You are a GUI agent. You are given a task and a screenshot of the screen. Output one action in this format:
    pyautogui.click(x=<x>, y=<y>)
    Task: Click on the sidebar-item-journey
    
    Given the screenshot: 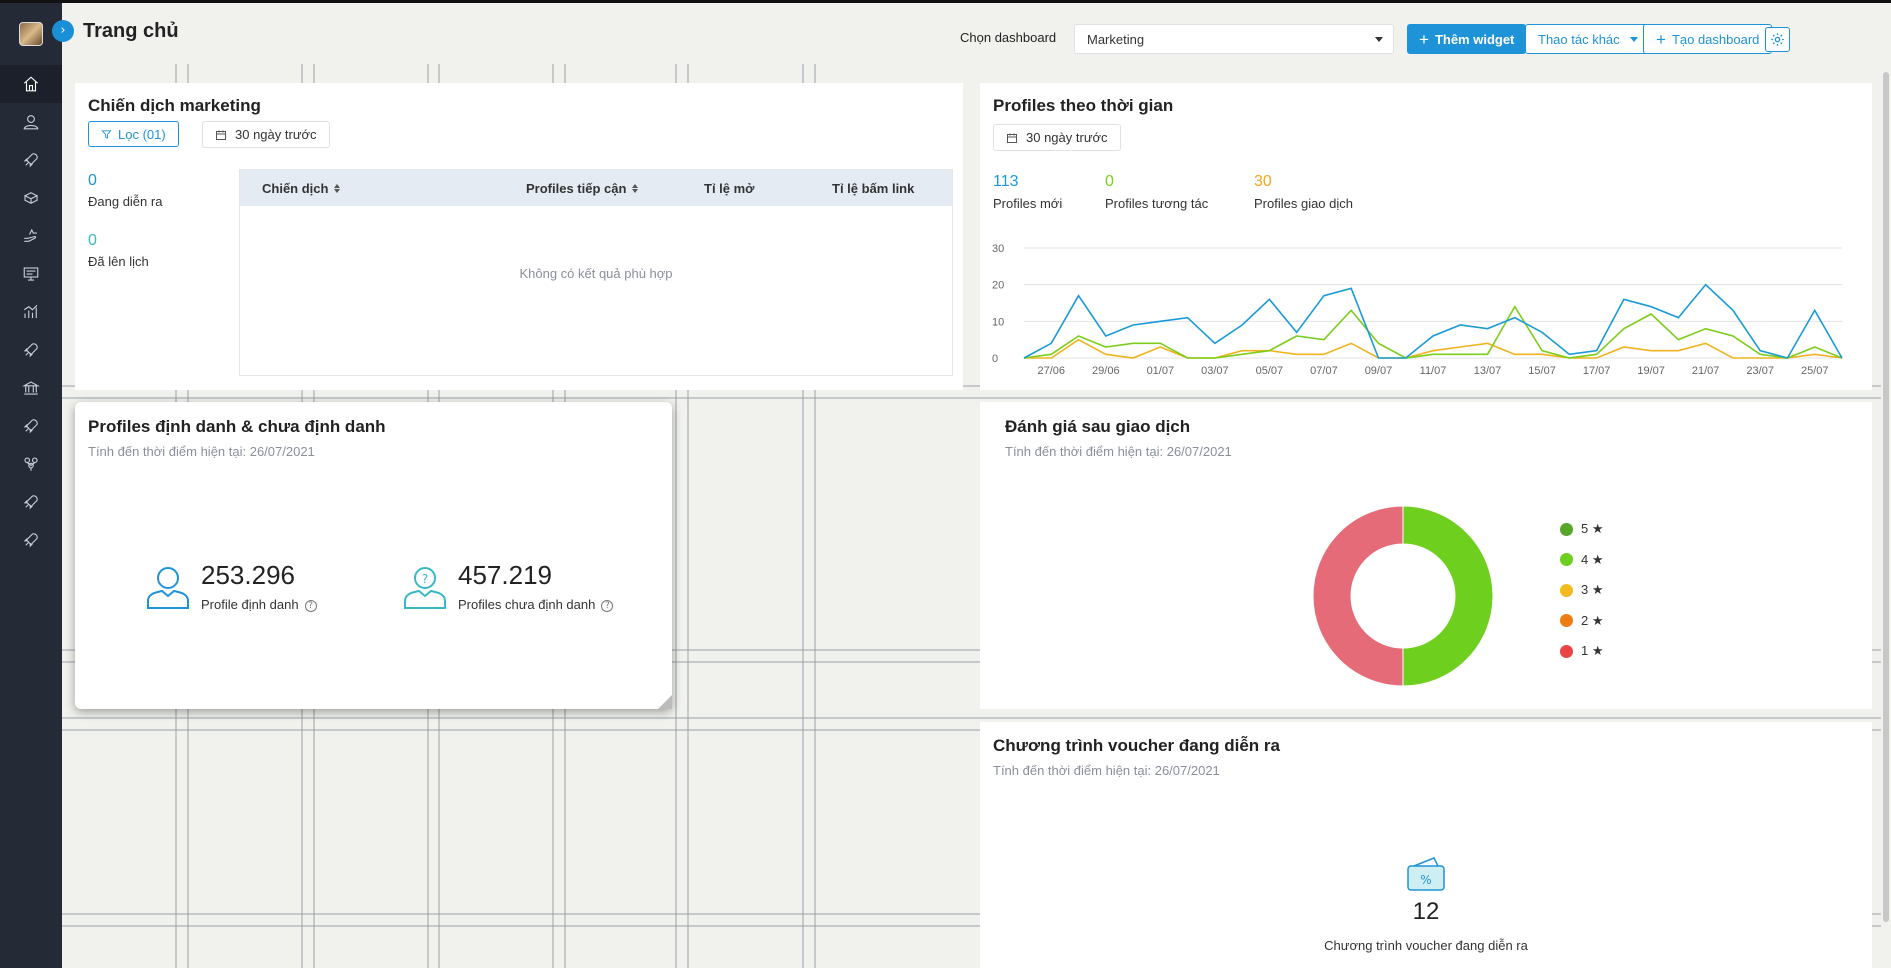 What is the action you would take?
    pyautogui.click(x=31, y=426)
    